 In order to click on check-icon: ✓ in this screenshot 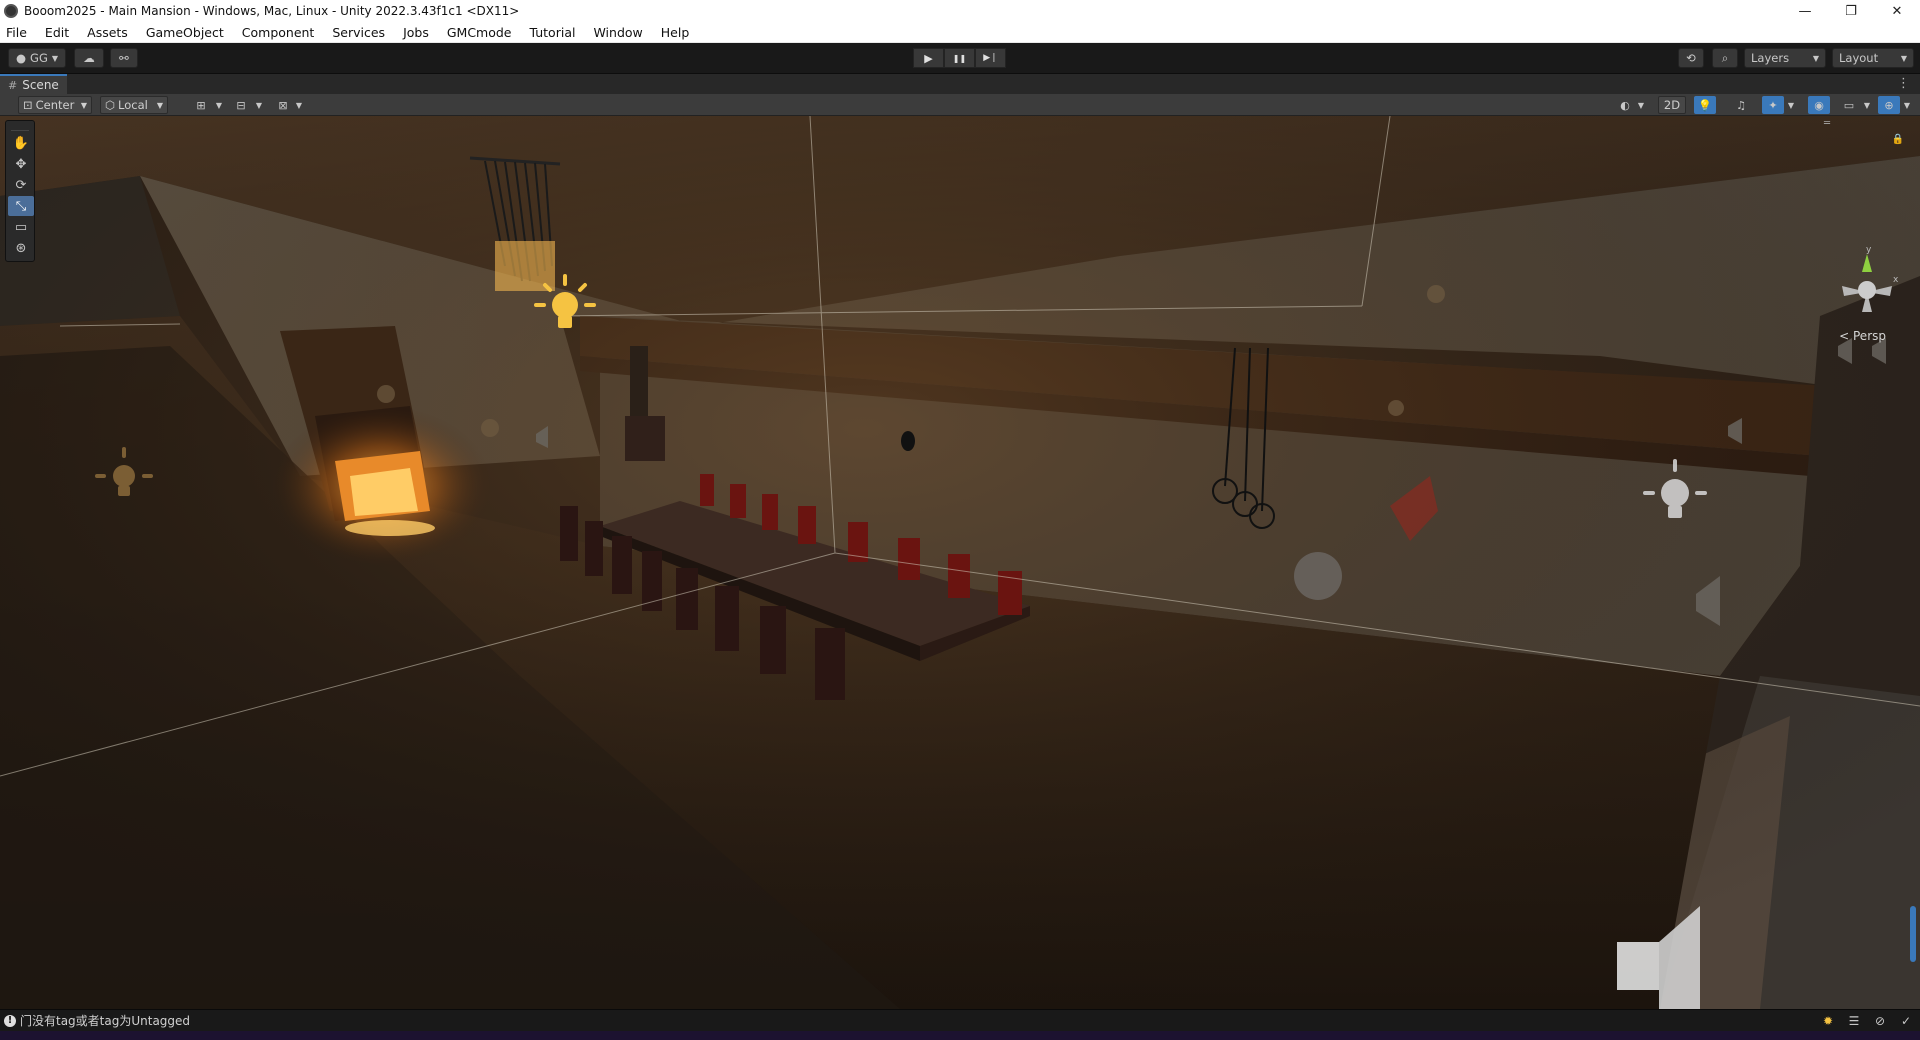, I will do `click(1906, 1021)`.